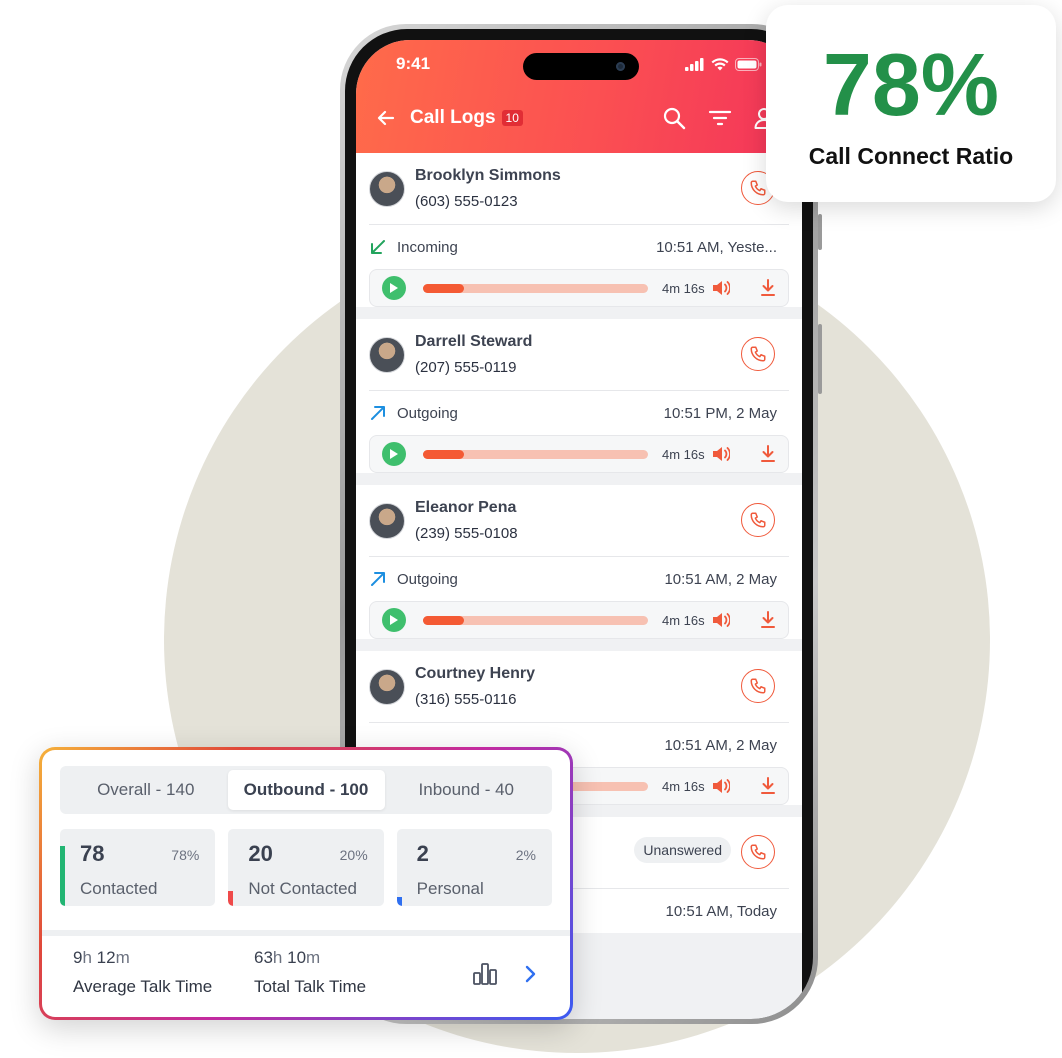 This screenshot has height=1058, width=1062. What do you see at coordinates (485, 974) in the screenshot?
I see `bar-chart-icon` at bounding box center [485, 974].